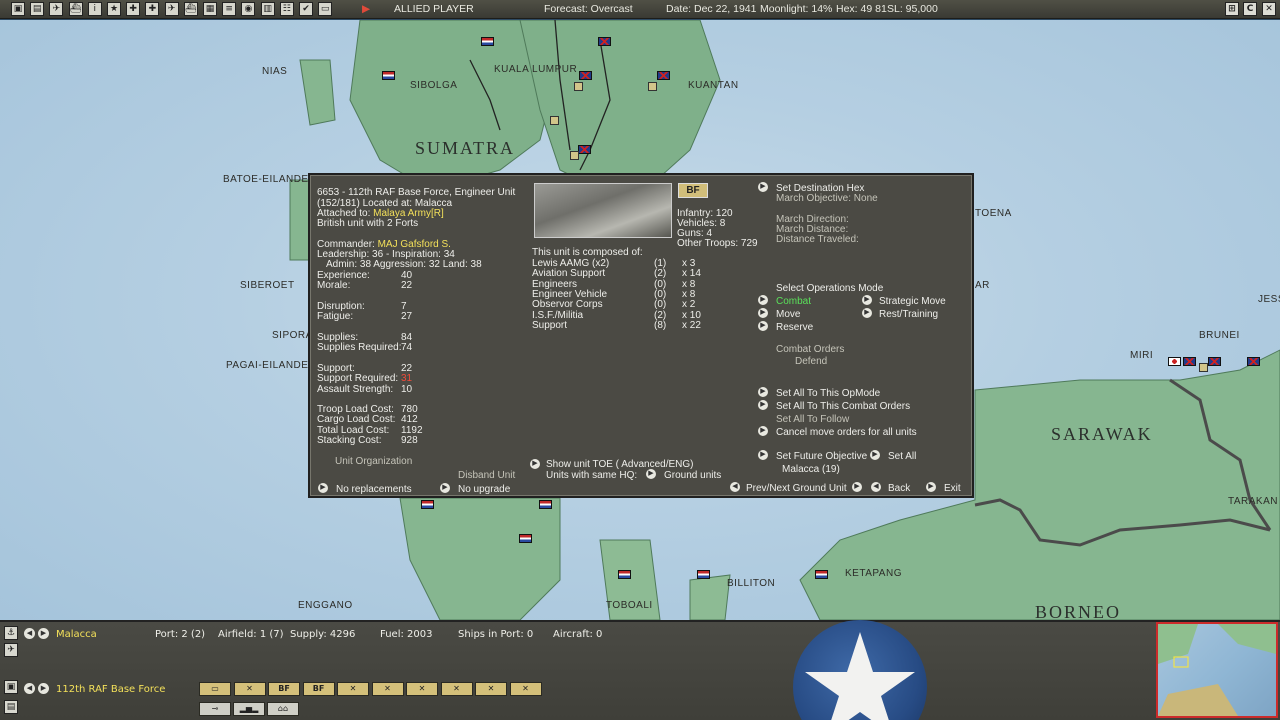  Describe the element at coordinates (794, 327) in the screenshot. I see `mode-reserve-option: Reserve` at that location.